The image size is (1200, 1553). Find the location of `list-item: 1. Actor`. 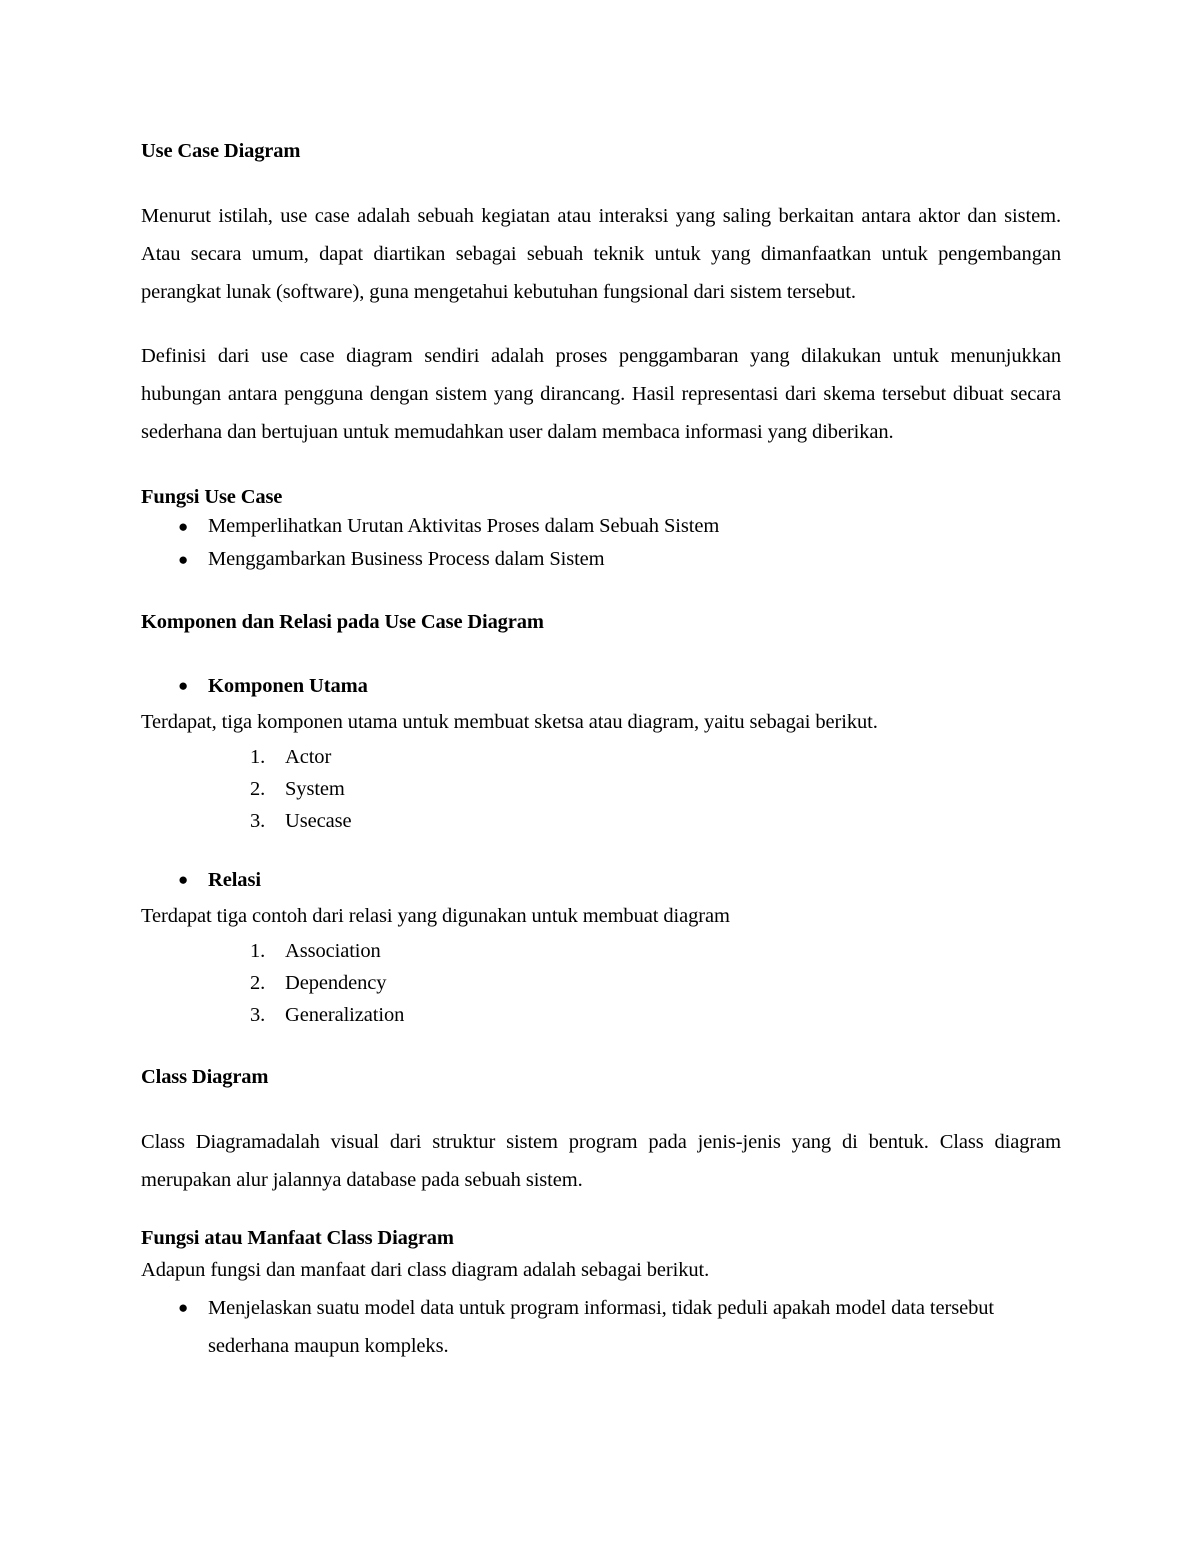

list-item: 1. Actor is located at coordinates (601, 757).